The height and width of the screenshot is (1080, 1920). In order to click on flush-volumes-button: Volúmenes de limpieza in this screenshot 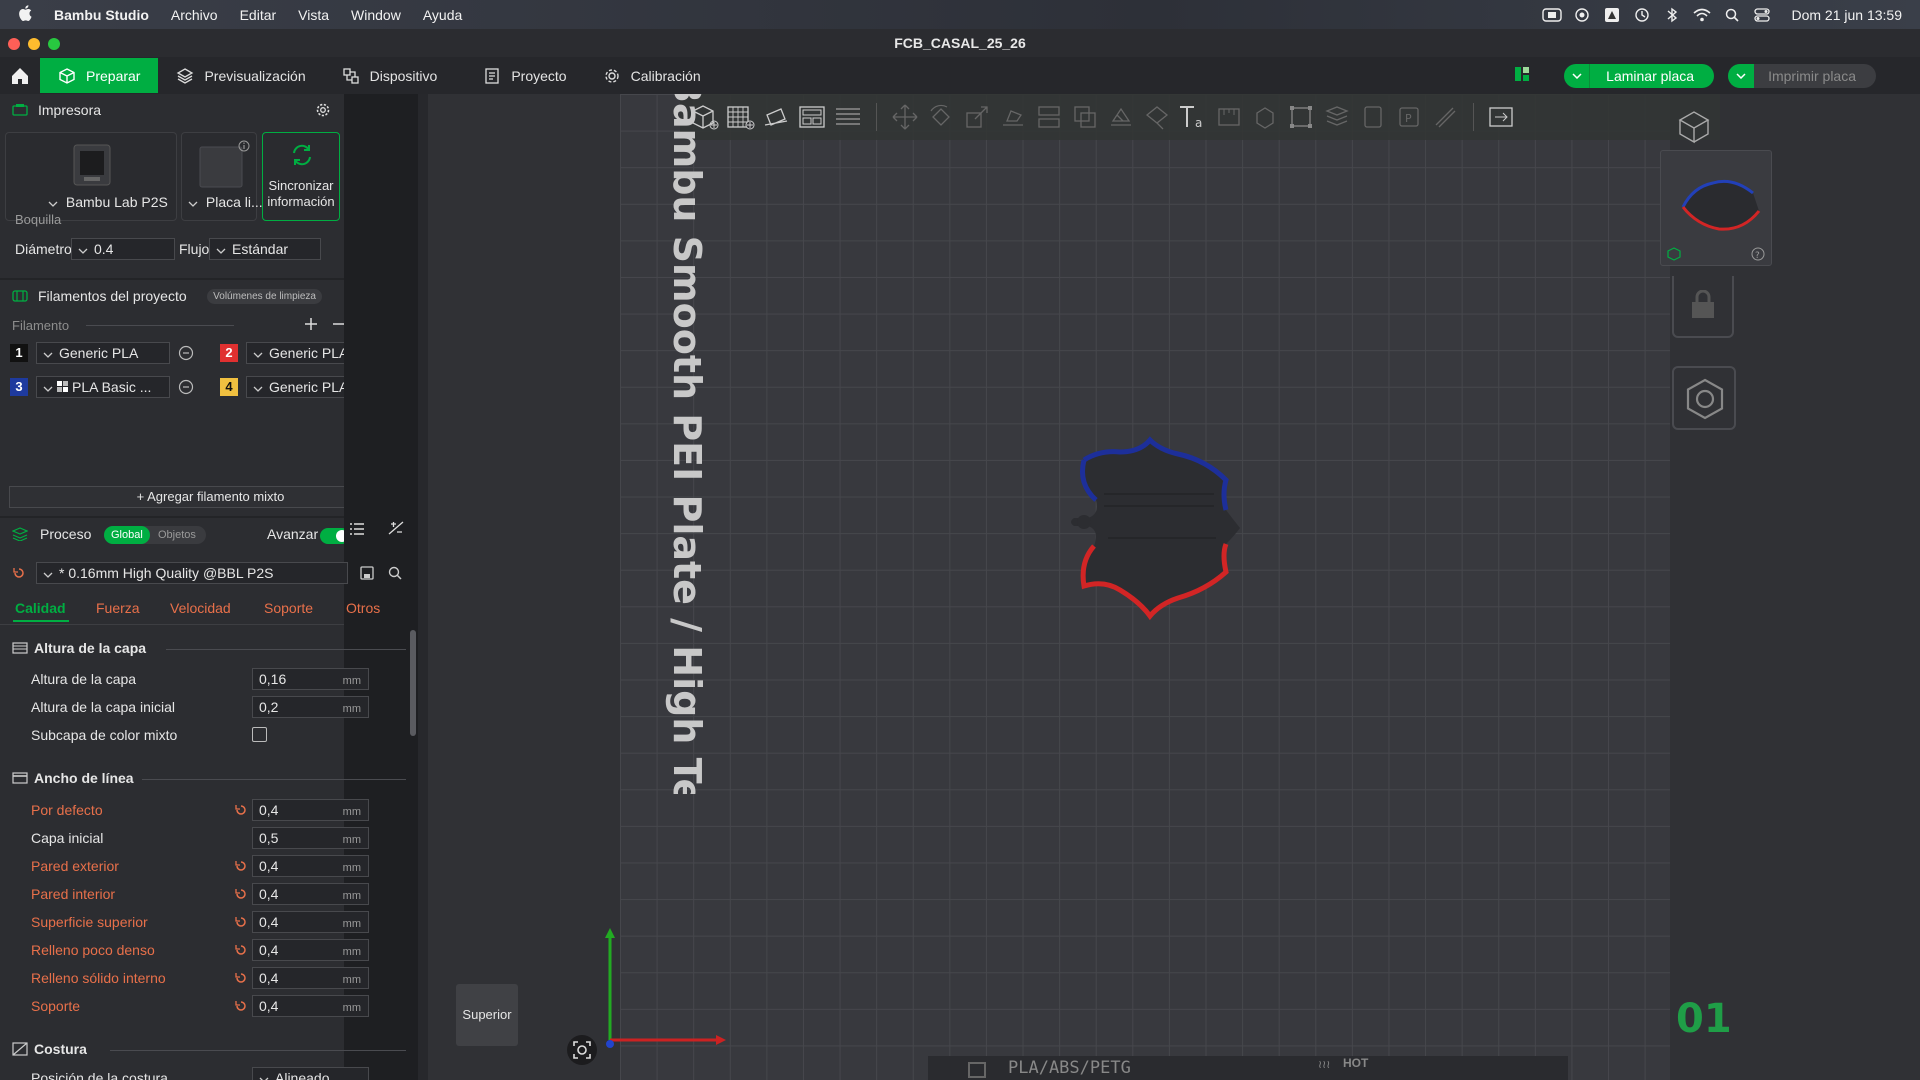, I will do `click(264, 296)`.